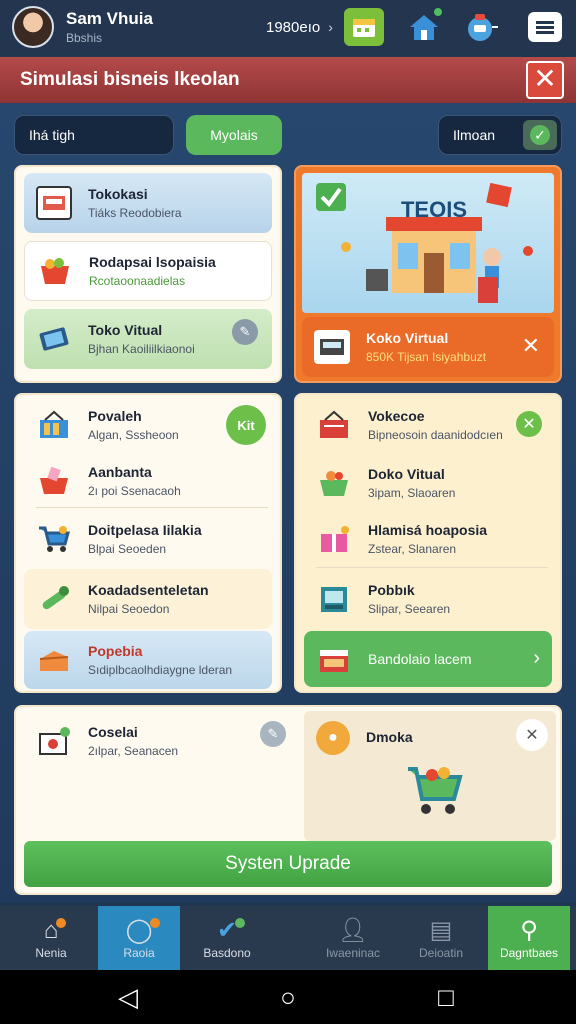 The height and width of the screenshot is (1024, 576). Describe the element at coordinates (406, 474) in the screenshot. I see `list-item-title: Doko Vitual` at that location.